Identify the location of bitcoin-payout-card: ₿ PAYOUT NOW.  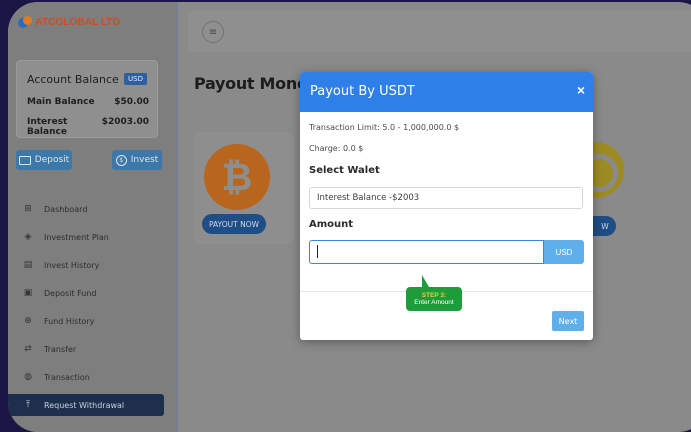
(244, 188).